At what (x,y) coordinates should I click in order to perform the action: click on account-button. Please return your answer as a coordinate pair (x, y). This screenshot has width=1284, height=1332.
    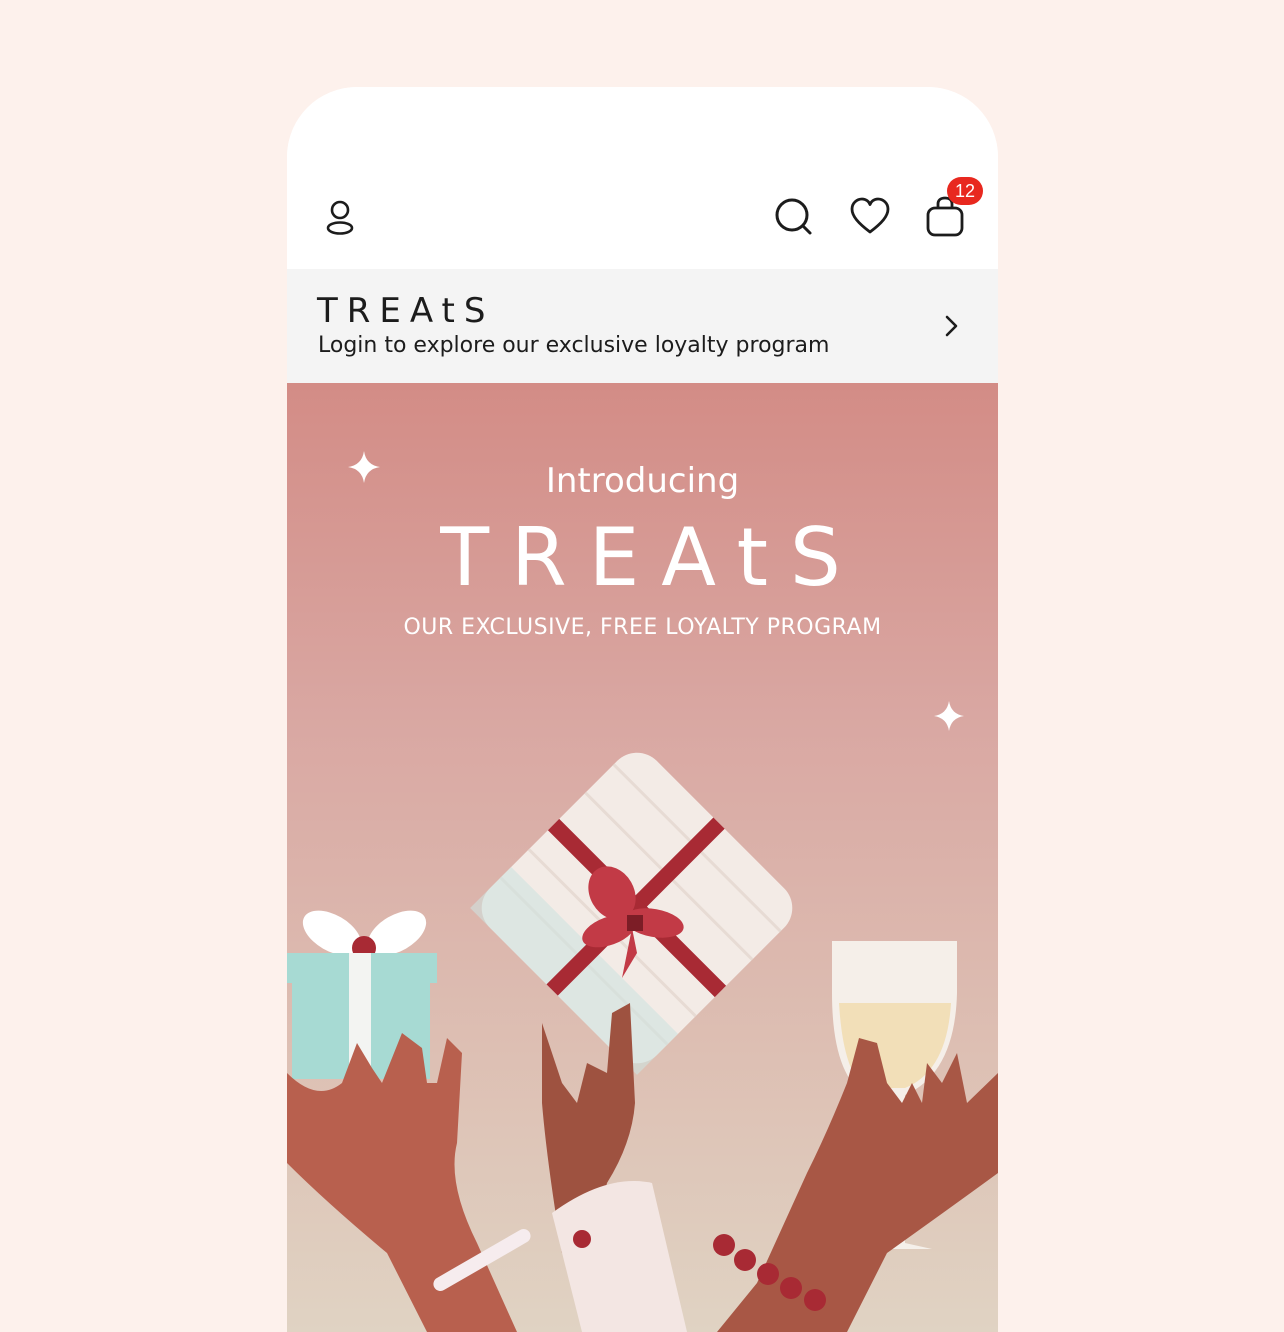
    Looking at the image, I should click on (340, 217).